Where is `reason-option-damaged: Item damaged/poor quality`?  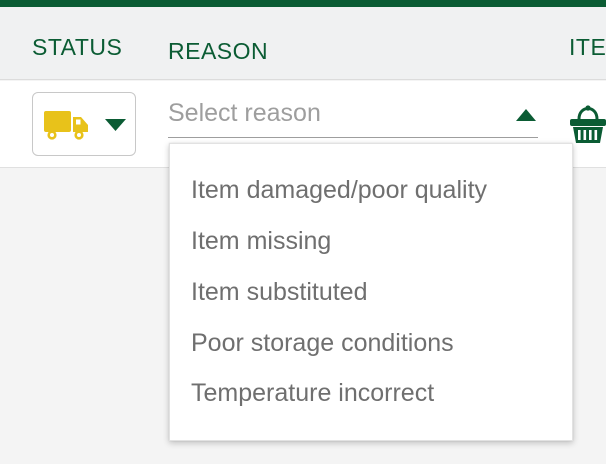
reason-option-damaged: Item damaged/poor quality is located at coordinates (339, 190).